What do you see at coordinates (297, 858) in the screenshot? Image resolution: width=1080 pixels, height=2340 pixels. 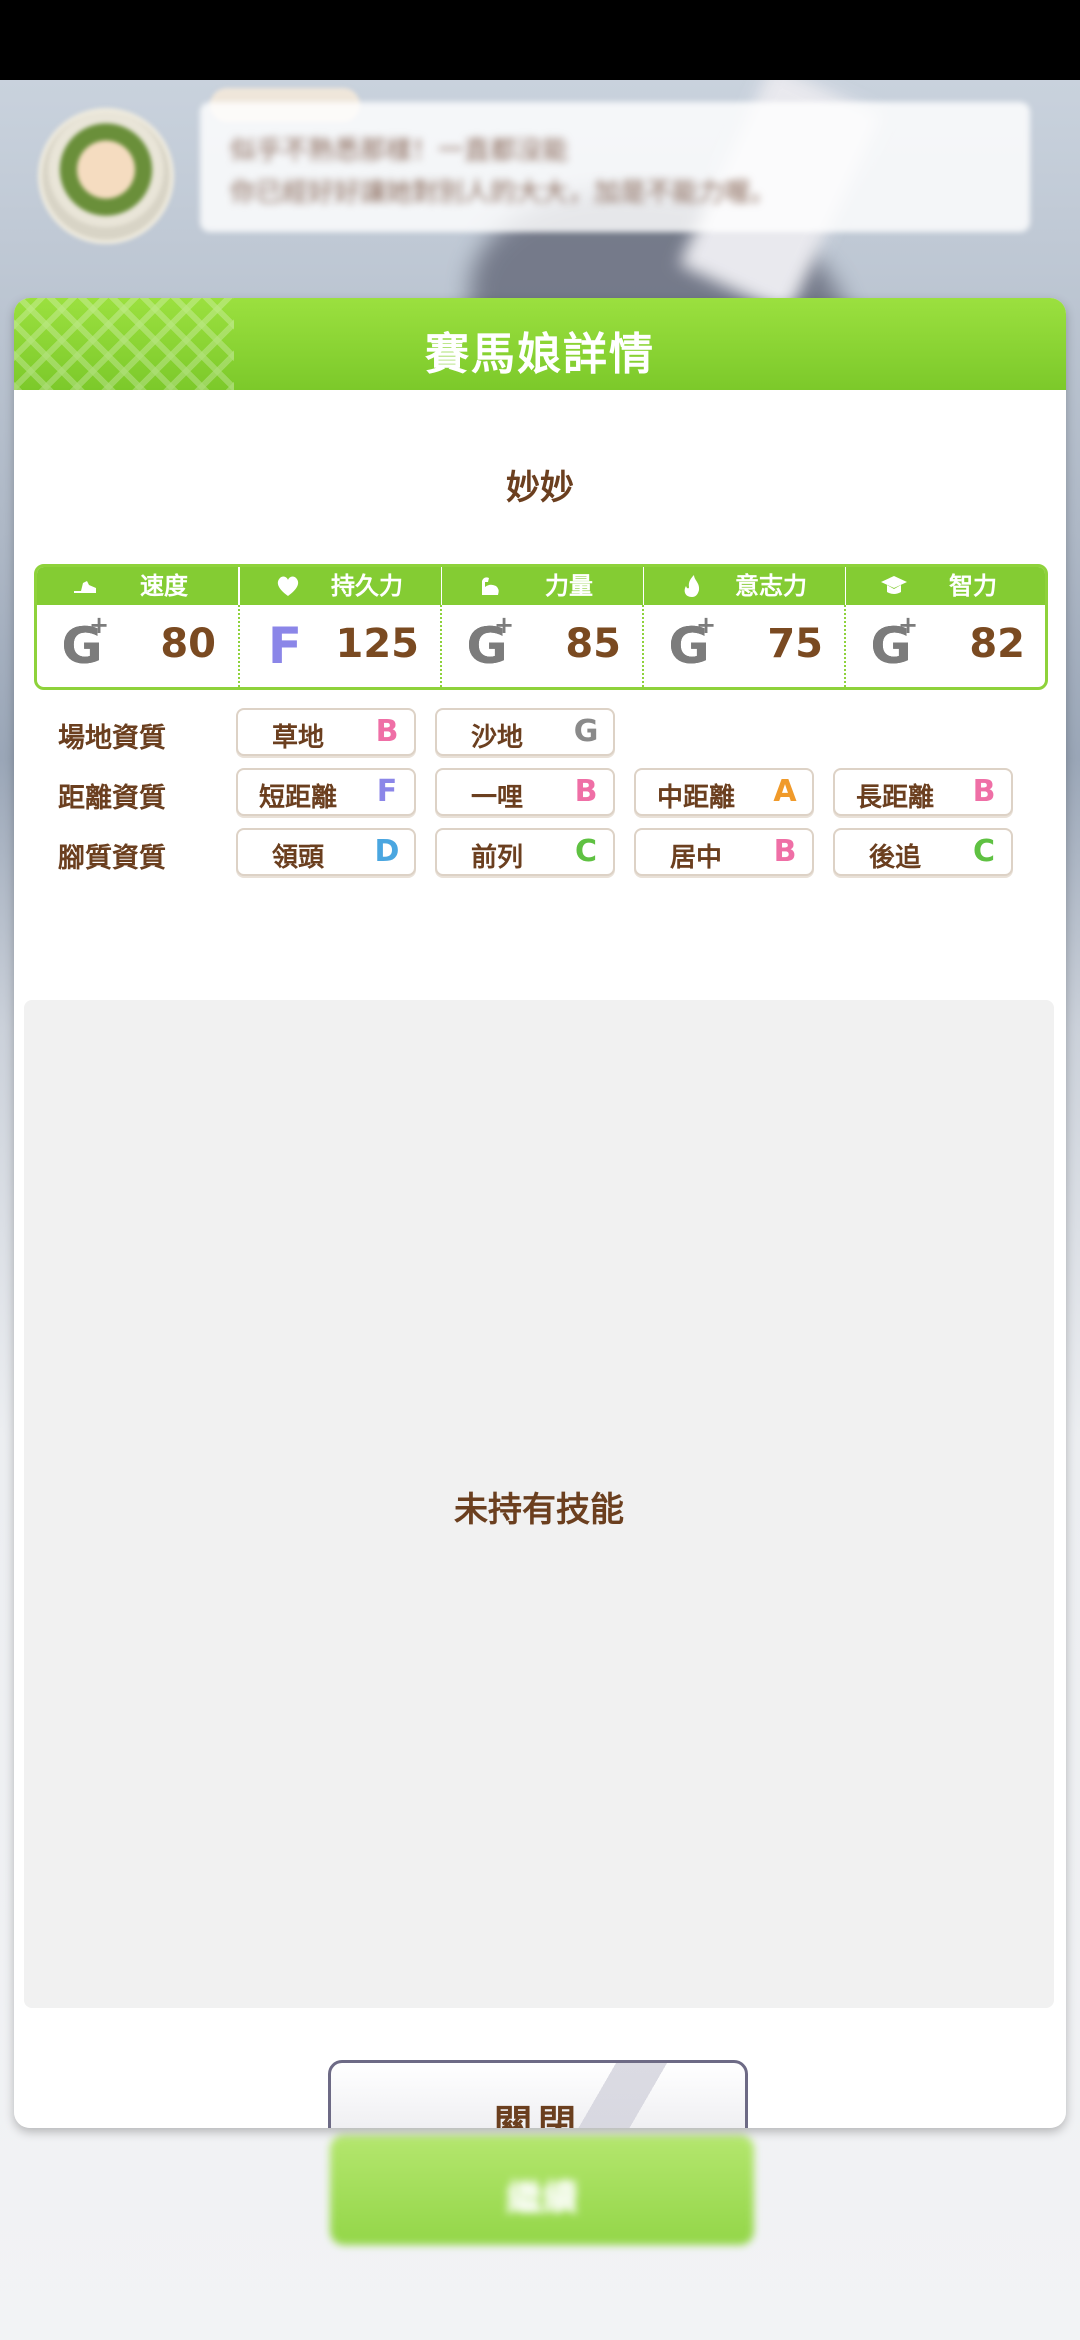 I see `aptitude-name: 領頭` at bounding box center [297, 858].